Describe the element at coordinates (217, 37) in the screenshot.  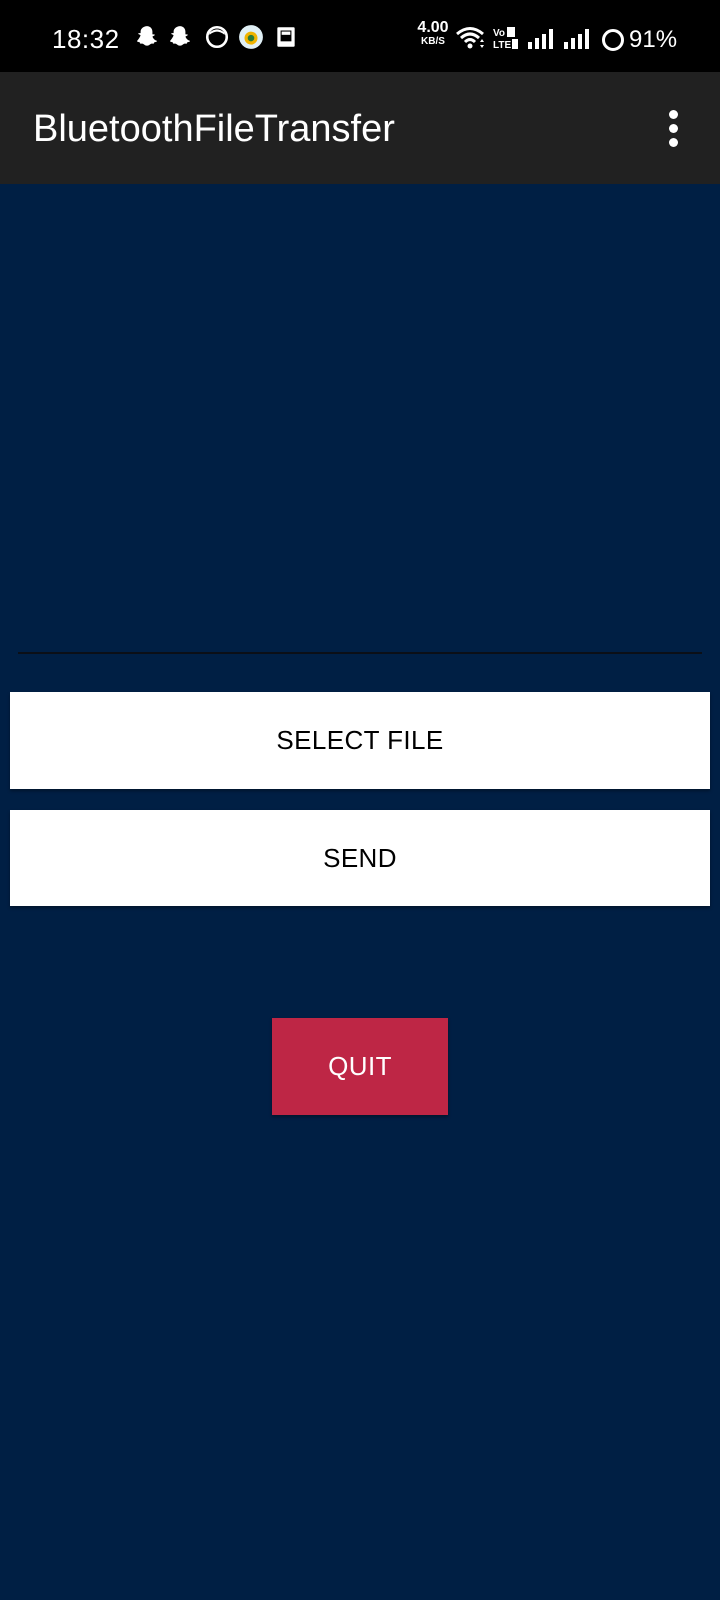
I see `face-icon` at that location.